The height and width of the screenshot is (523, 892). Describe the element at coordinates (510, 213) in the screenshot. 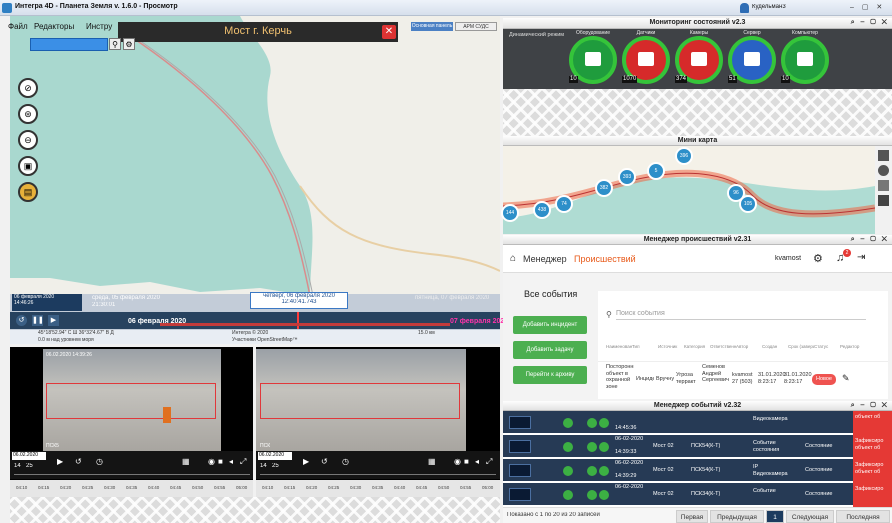

I see `map-marker: 144` at that location.